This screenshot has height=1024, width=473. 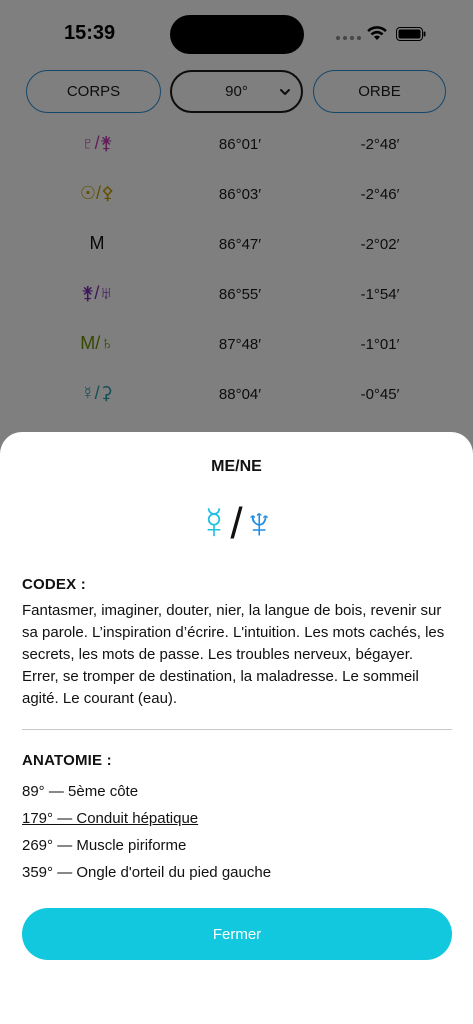 What do you see at coordinates (237, 818) in the screenshot?
I see `anatomy-item-link: 179° — Conduit hépatique` at bounding box center [237, 818].